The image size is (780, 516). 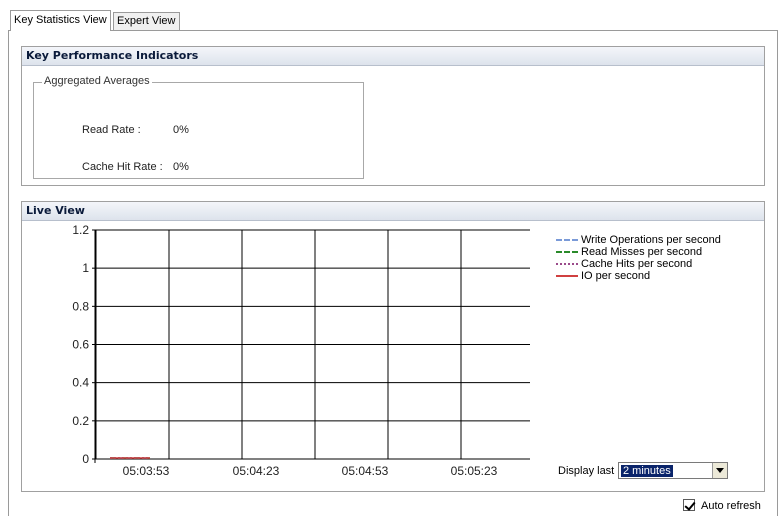 What do you see at coordinates (97, 81) in the screenshot?
I see `aggregated-averages-title: Aggregated Averages` at bounding box center [97, 81].